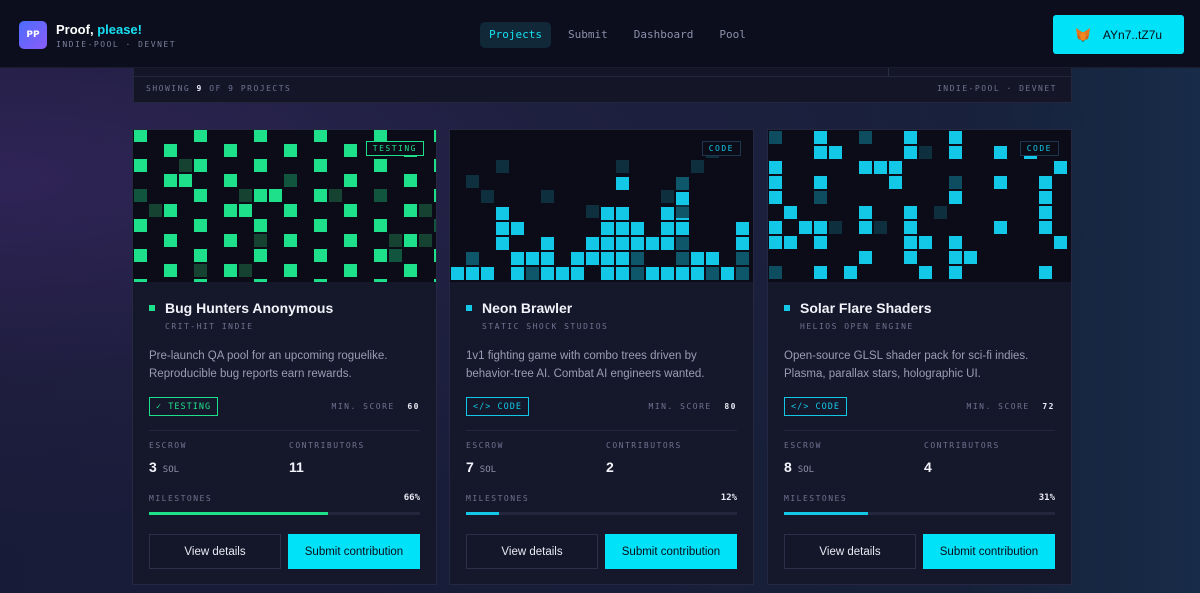  I want to click on contributors-label: CONTRIBUTORS, so click(327, 445).